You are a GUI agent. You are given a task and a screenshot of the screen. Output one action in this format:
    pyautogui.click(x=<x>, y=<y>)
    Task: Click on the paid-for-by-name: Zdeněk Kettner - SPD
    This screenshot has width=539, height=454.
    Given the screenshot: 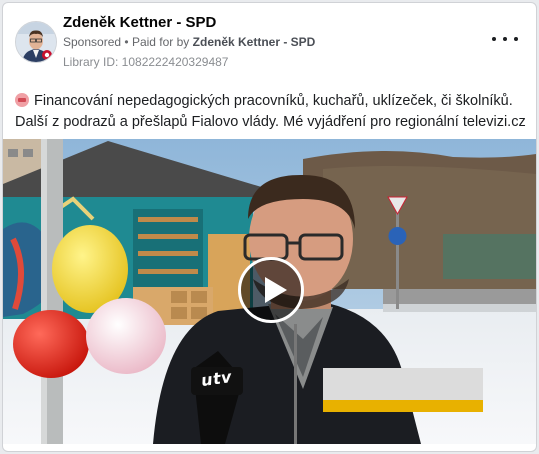 What is the action you would take?
    pyautogui.click(x=254, y=42)
    